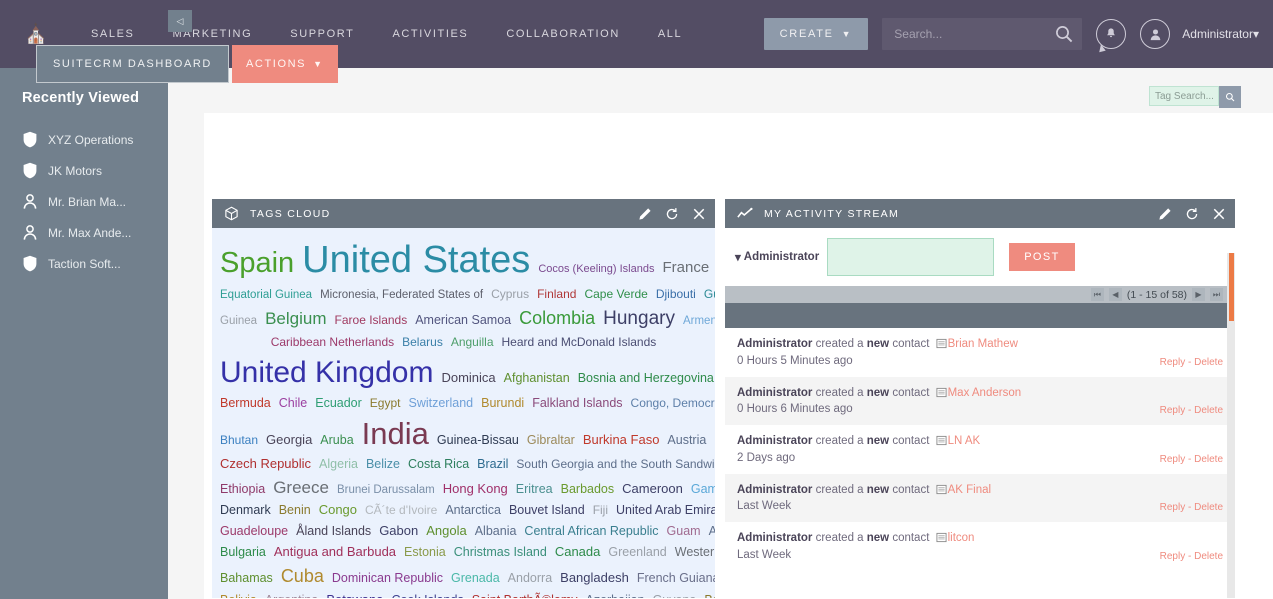  I want to click on tag-link: Fiji, so click(600, 510).